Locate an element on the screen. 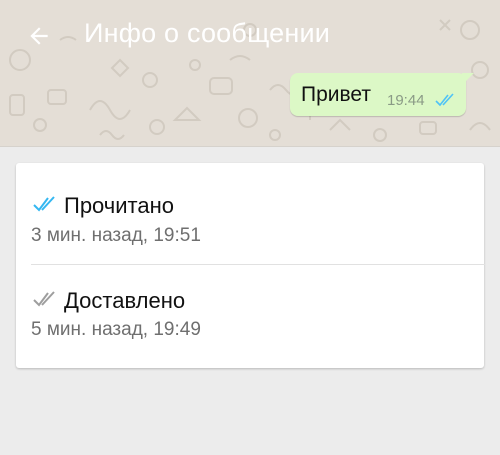 This screenshot has height=455, width=500. message-bubble: Привет 19:44 is located at coordinates (382, 94).